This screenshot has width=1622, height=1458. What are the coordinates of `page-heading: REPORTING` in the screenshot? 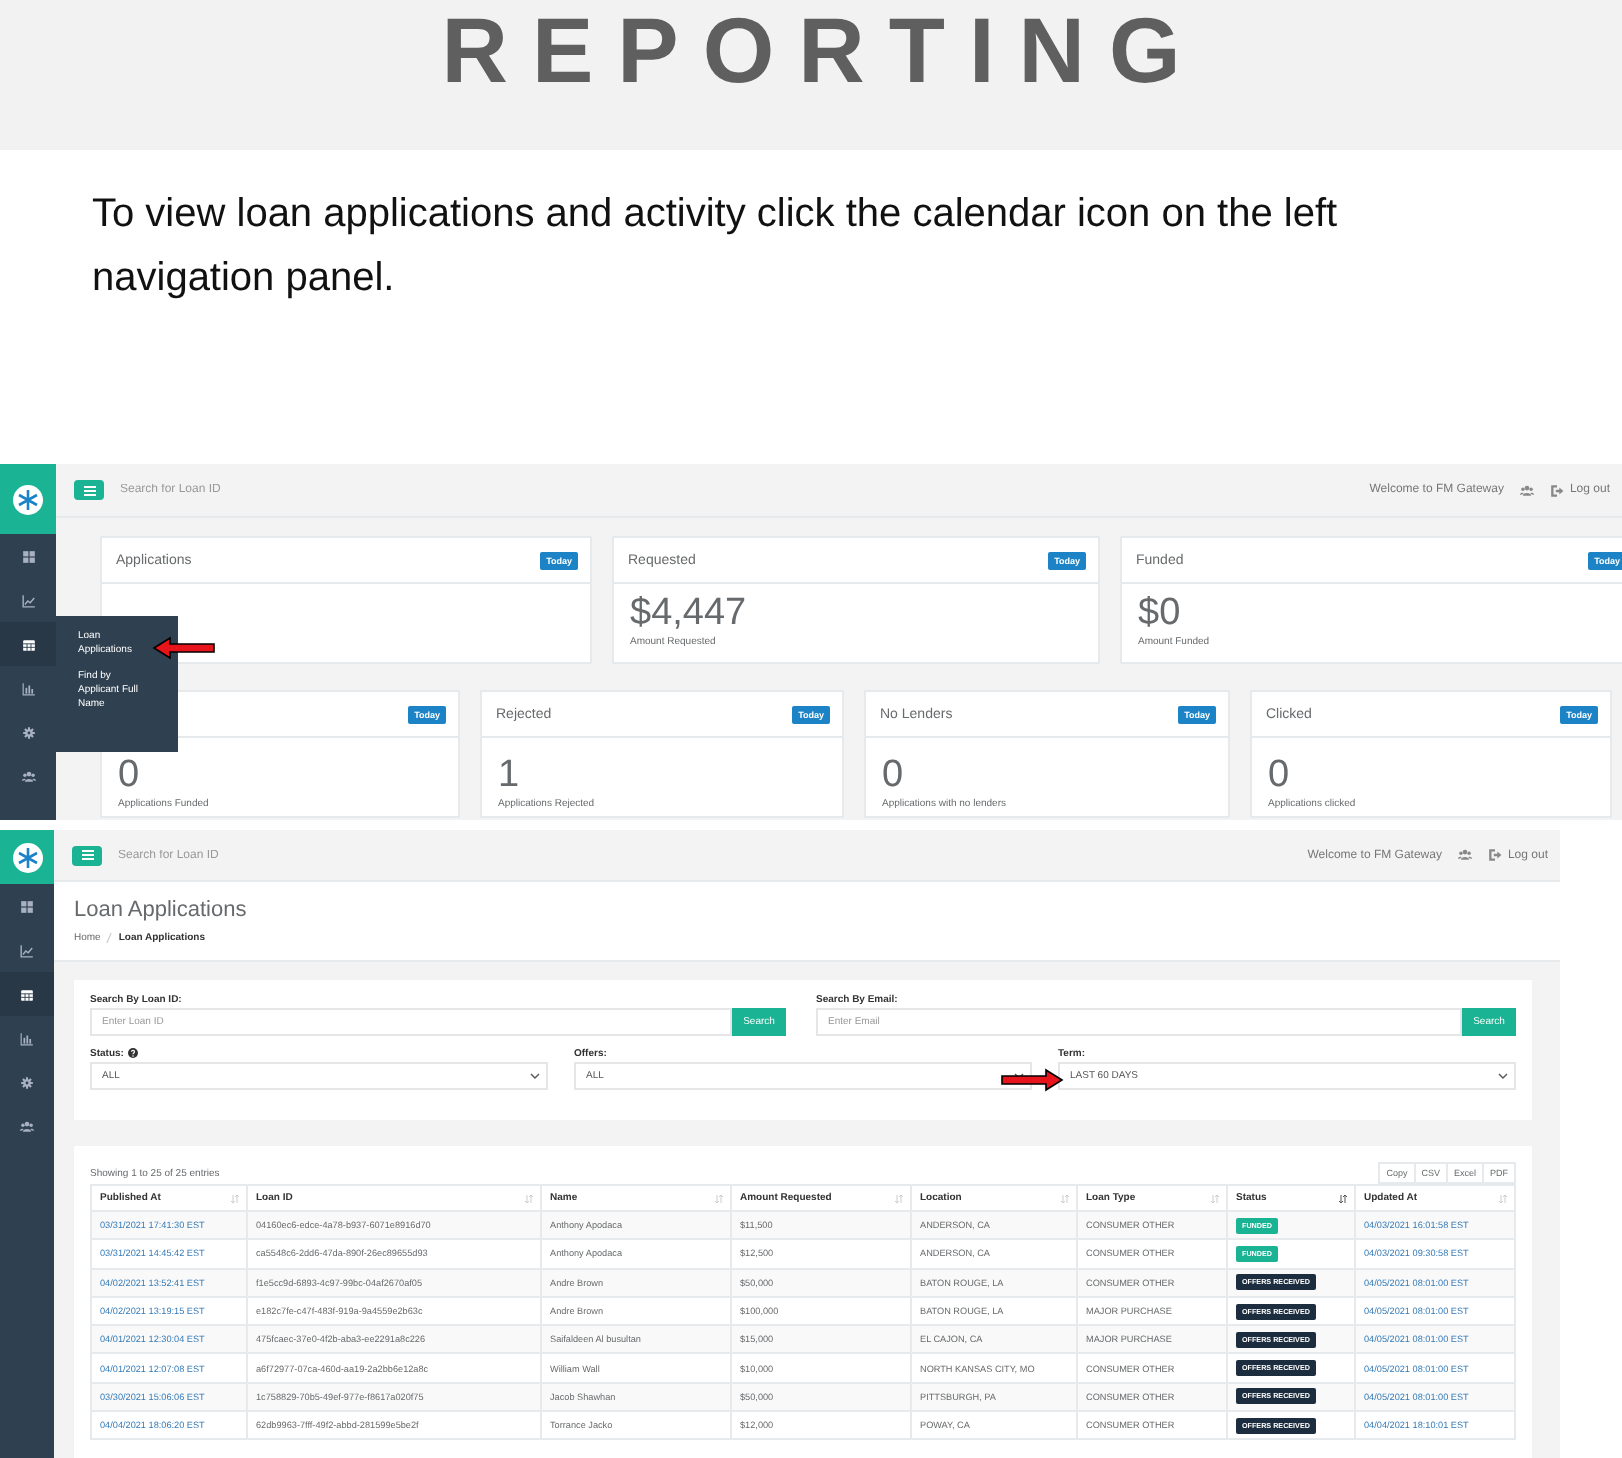 It's located at (822, 50).